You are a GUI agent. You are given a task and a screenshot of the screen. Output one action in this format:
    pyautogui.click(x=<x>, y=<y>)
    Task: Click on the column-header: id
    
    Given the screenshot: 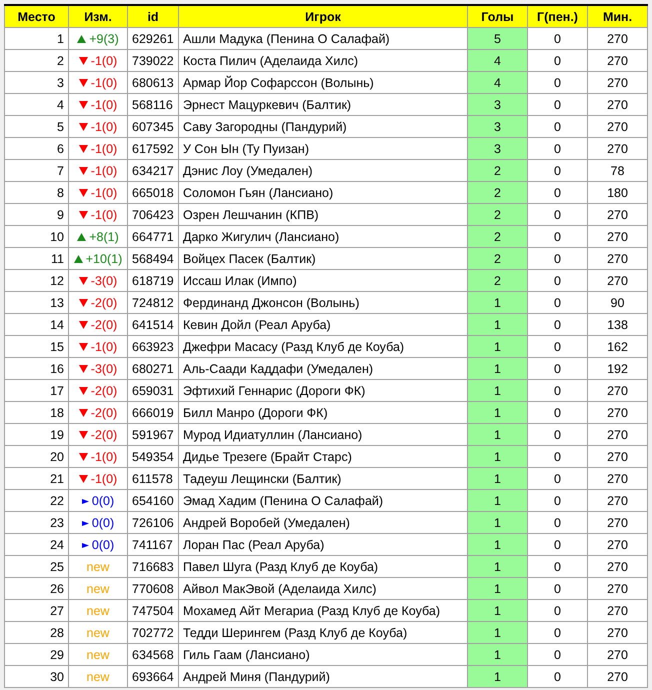 What is the action you would take?
    pyautogui.click(x=153, y=16)
    